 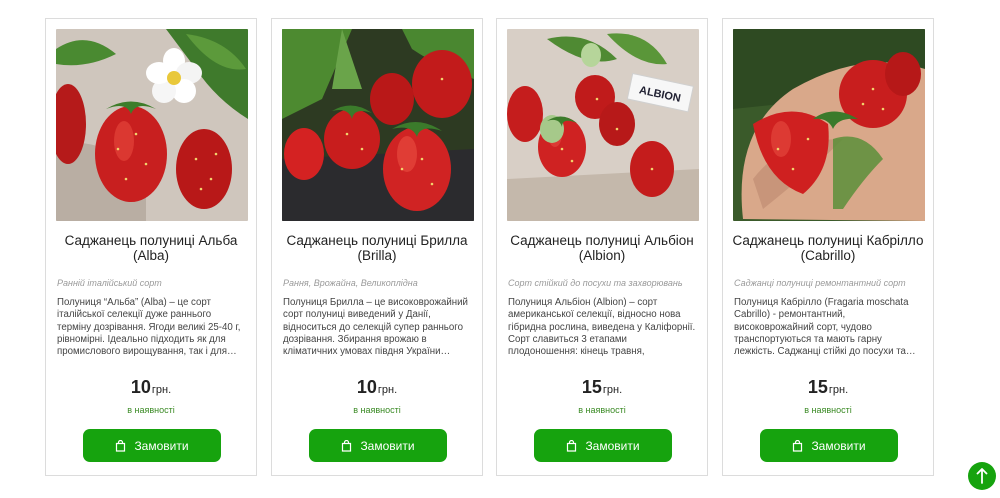 What do you see at coordinates (109, 283) in the screenshot?
I see `product-subtitle: Ранній італійський сорт` at bounding box center [109, 283].